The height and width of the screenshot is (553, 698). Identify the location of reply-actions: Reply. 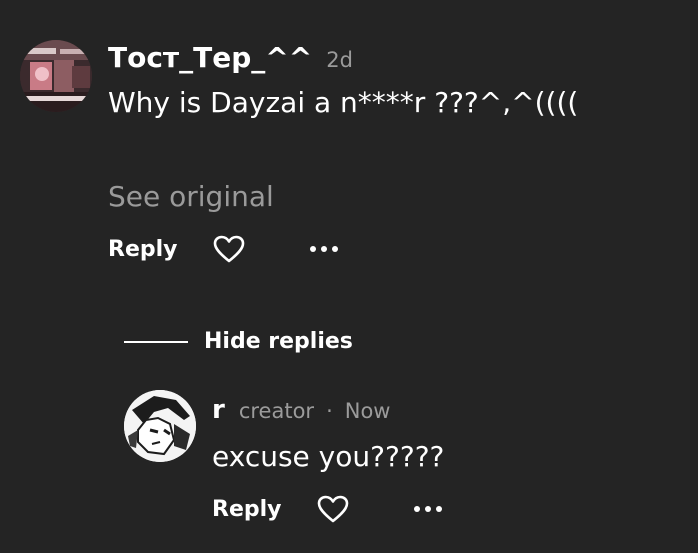
(327, 509).